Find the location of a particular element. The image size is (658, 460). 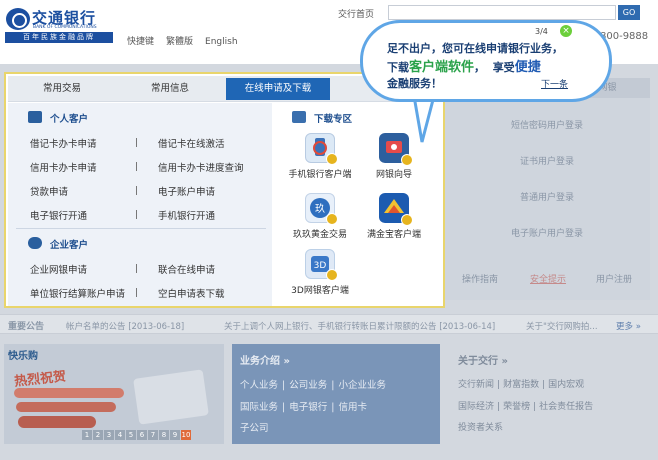

domestic-macro-link: 国内宏观 is located at coordinates (566, 385).